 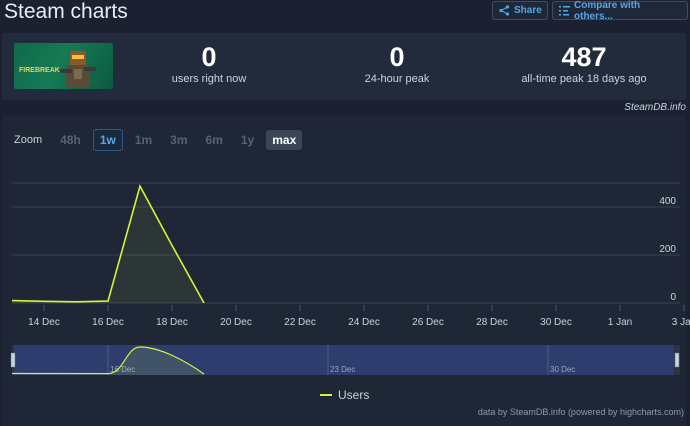 I want to click on x-tick-label: 26 Dec, so click(x=428, y=322).